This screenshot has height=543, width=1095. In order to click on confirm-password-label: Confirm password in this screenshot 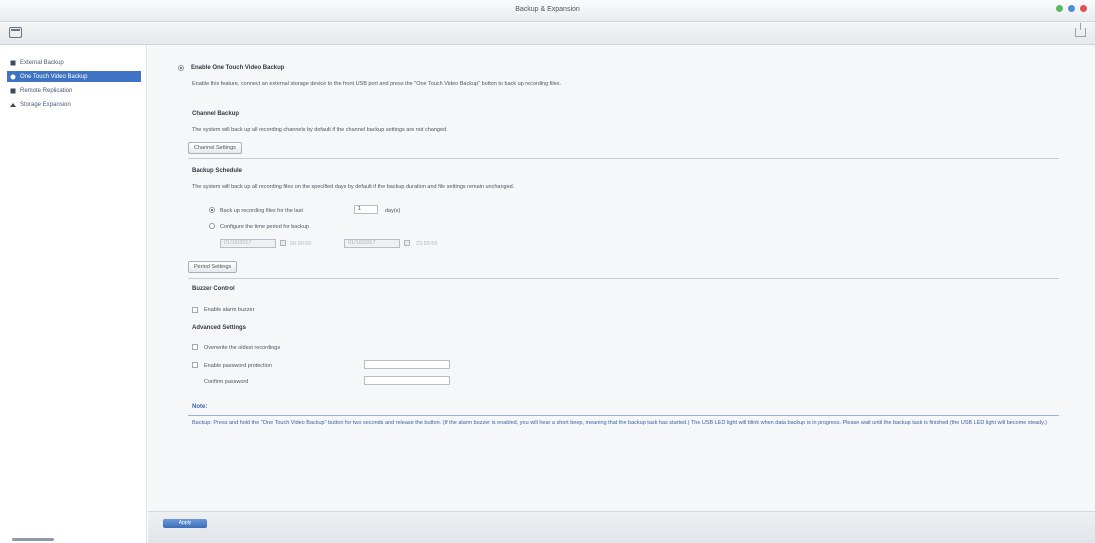, I will do `click(226, 382)`.